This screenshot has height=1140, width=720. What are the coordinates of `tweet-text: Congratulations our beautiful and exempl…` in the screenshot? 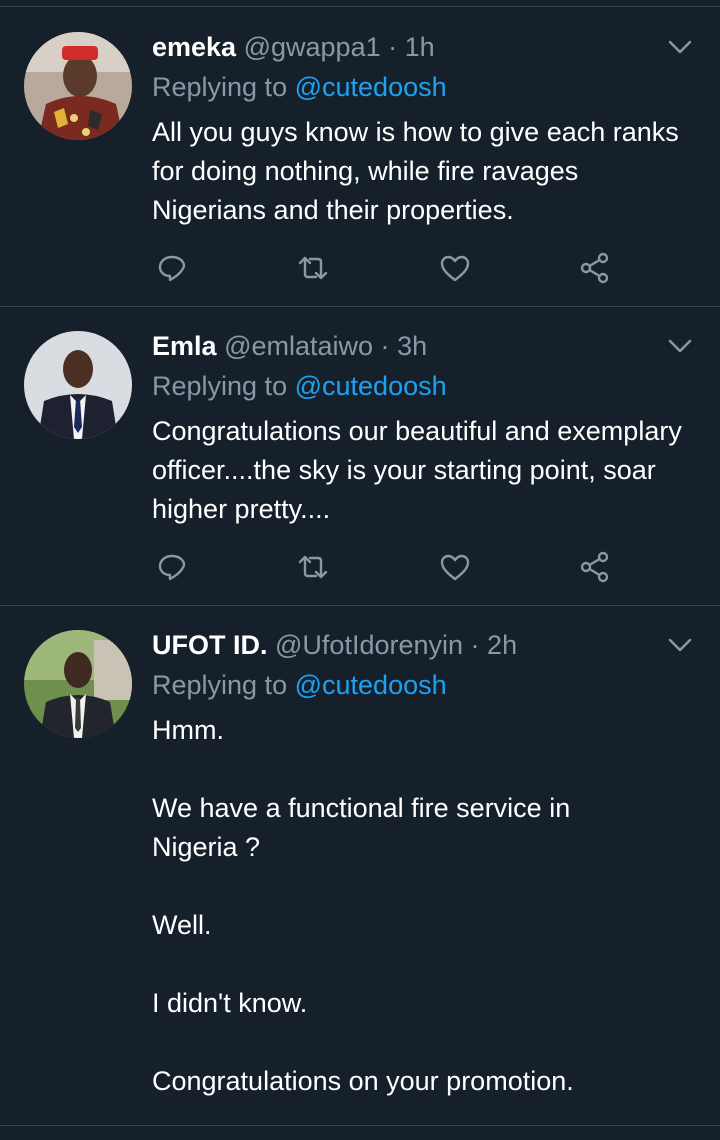 It's located at (422, 470).